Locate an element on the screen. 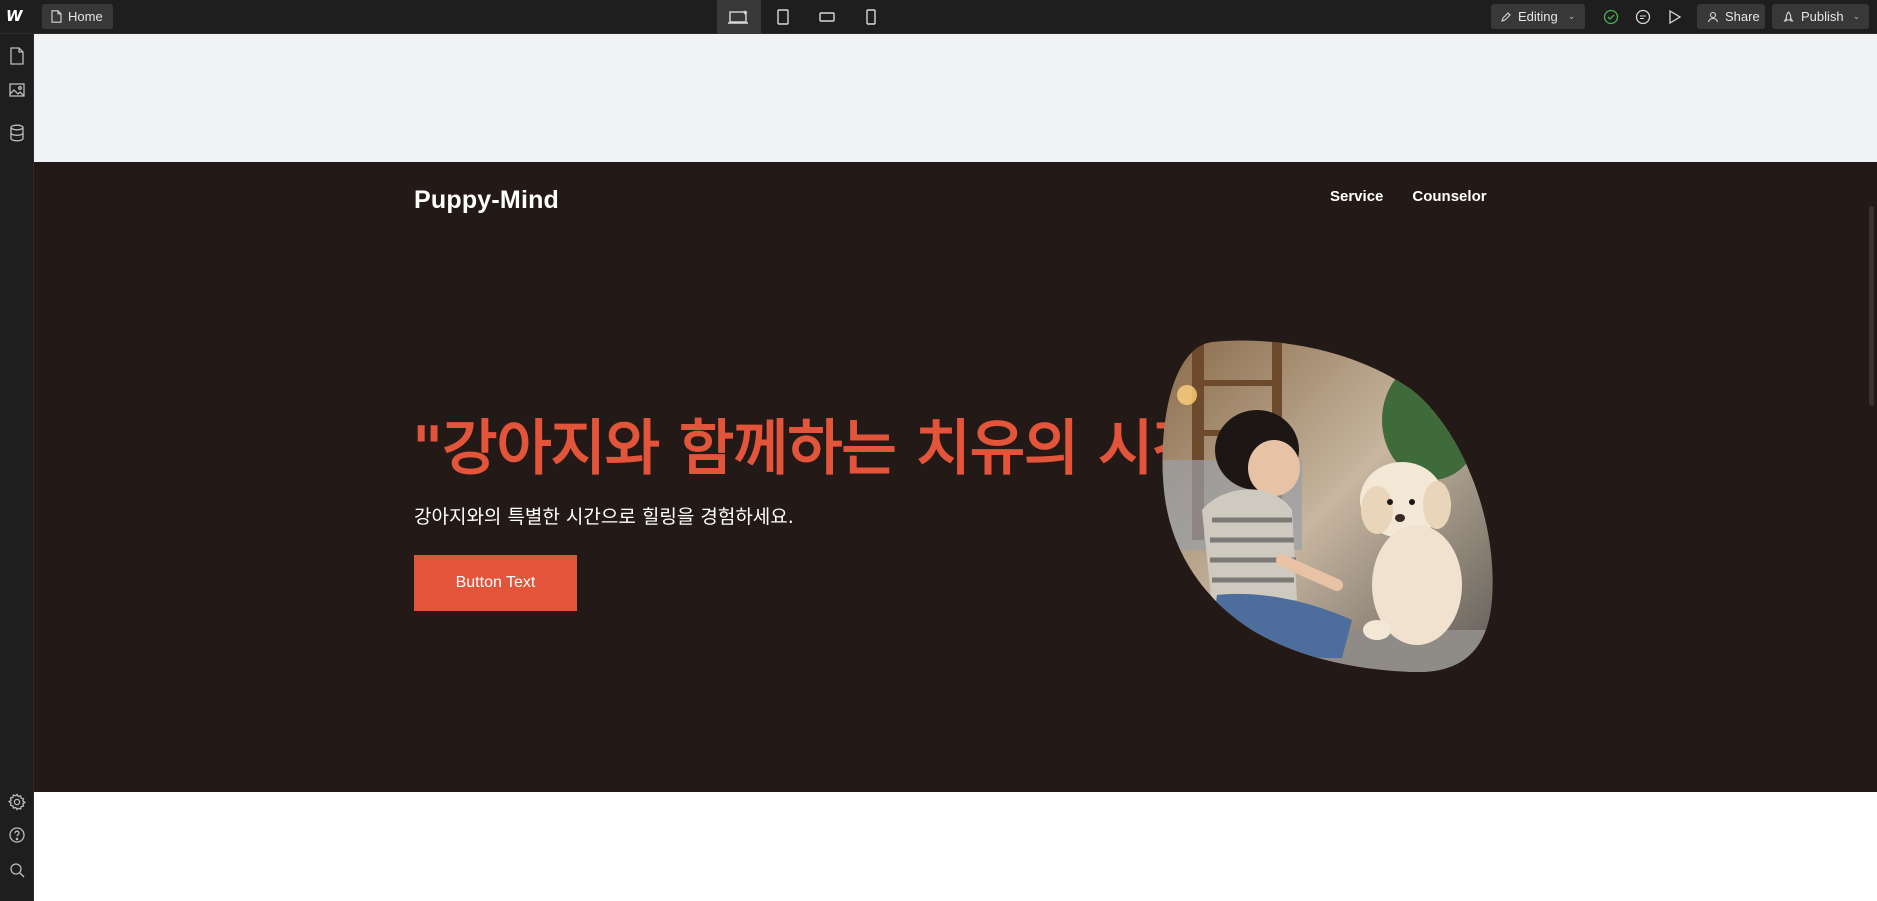 The height and width of the screenshot is (901, 1877). page-selector: Home is located at coordinates (77, 16).